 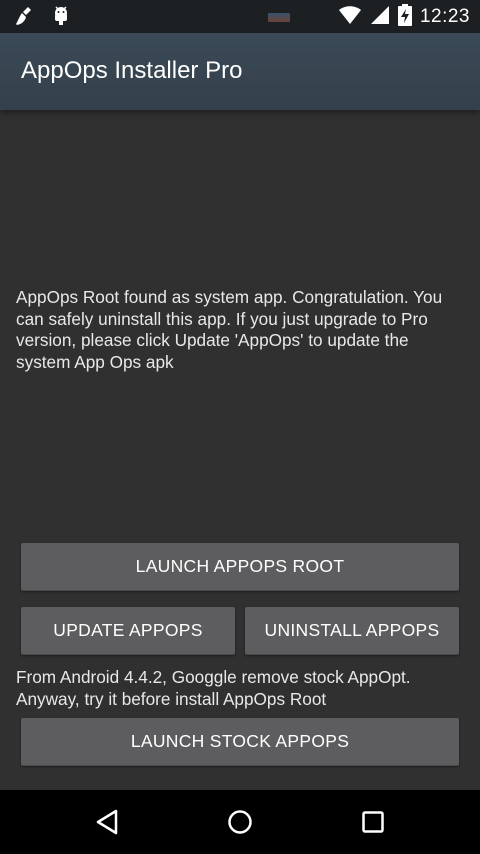 What do you see at coordinates (380, 17) in the screenshot?
I see `signal-icon` at bounding box center [380, 17].